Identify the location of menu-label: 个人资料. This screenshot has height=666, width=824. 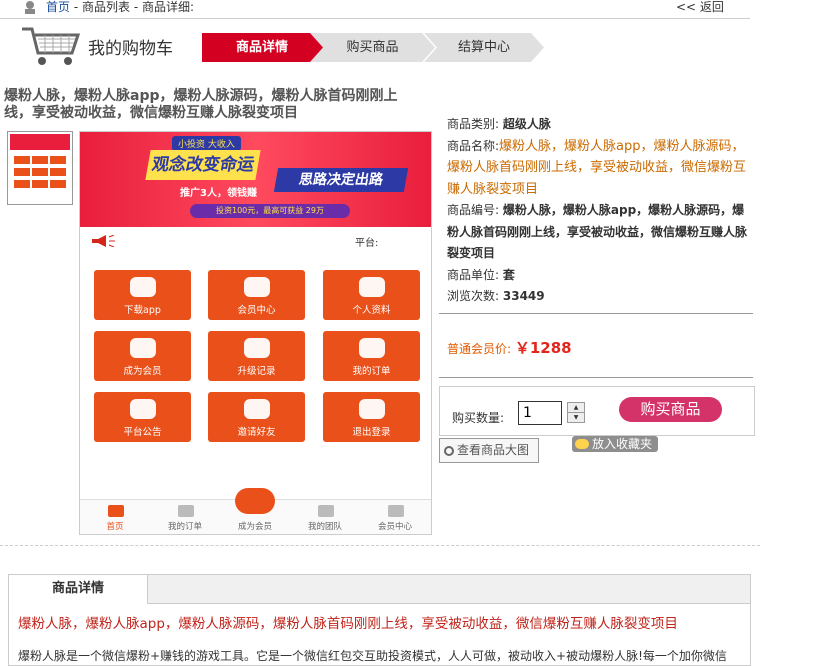
(371, 310).